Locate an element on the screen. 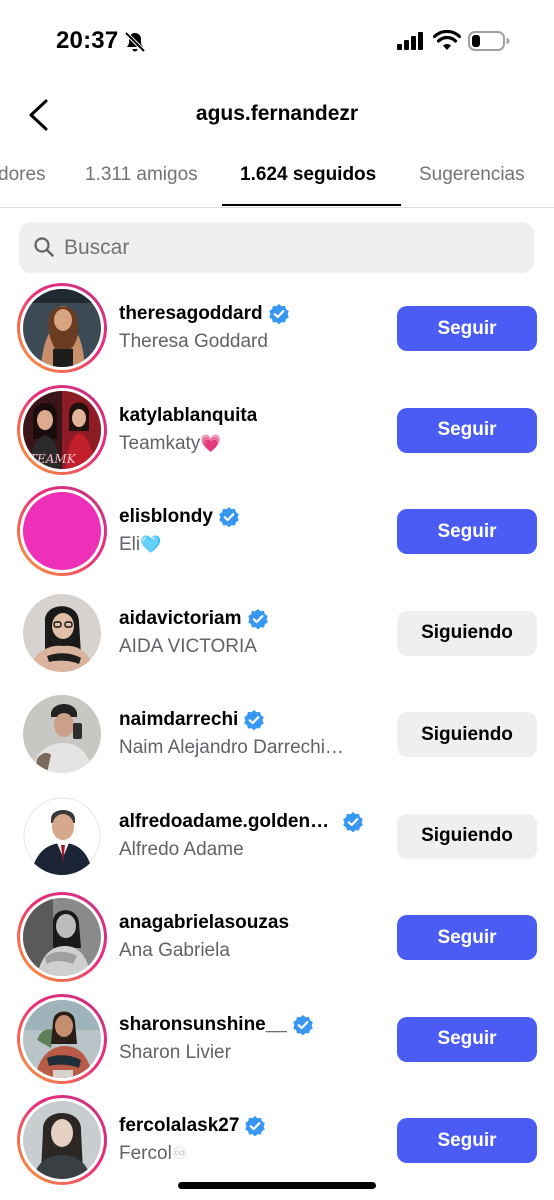 The width and height of the screenshot is (554, 1200). list-item: aidavictoriam AIDA VICTORIA Siguiendo is located at coordinates (277, 633).